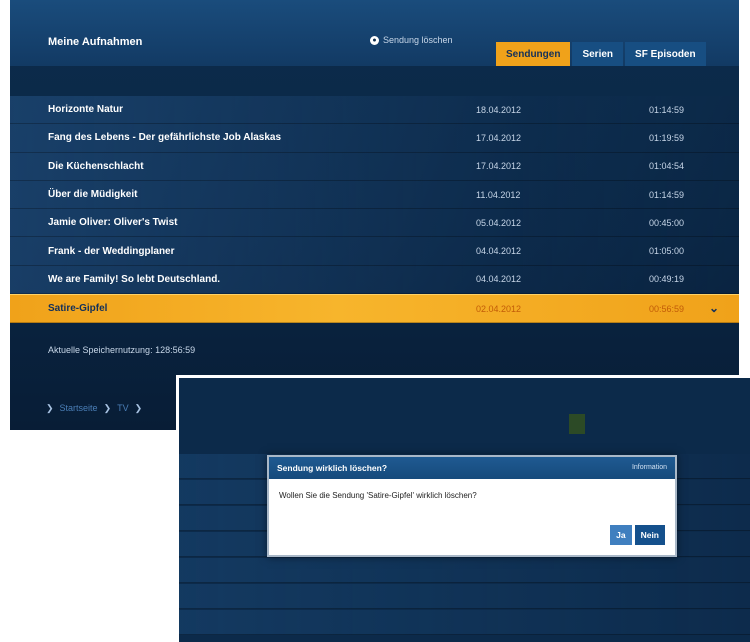  Describe the element at coordinates (667, 166) in the screenshot. I see `recording-duration: 01:04:54` at that location.